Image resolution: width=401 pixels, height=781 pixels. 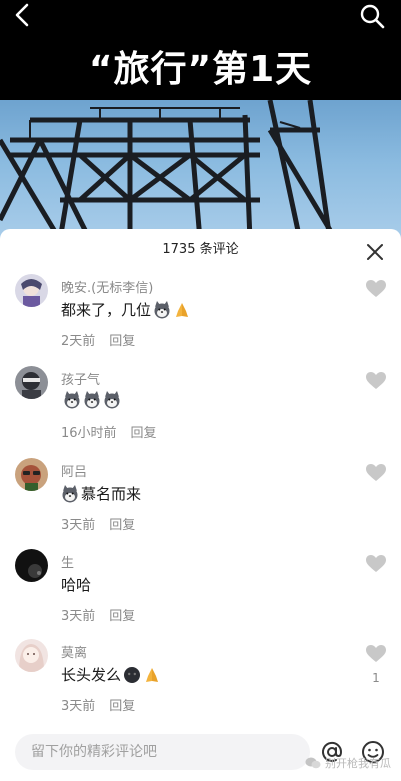 I want to click on comment-author: 莫离, so click(x=74, y=651).